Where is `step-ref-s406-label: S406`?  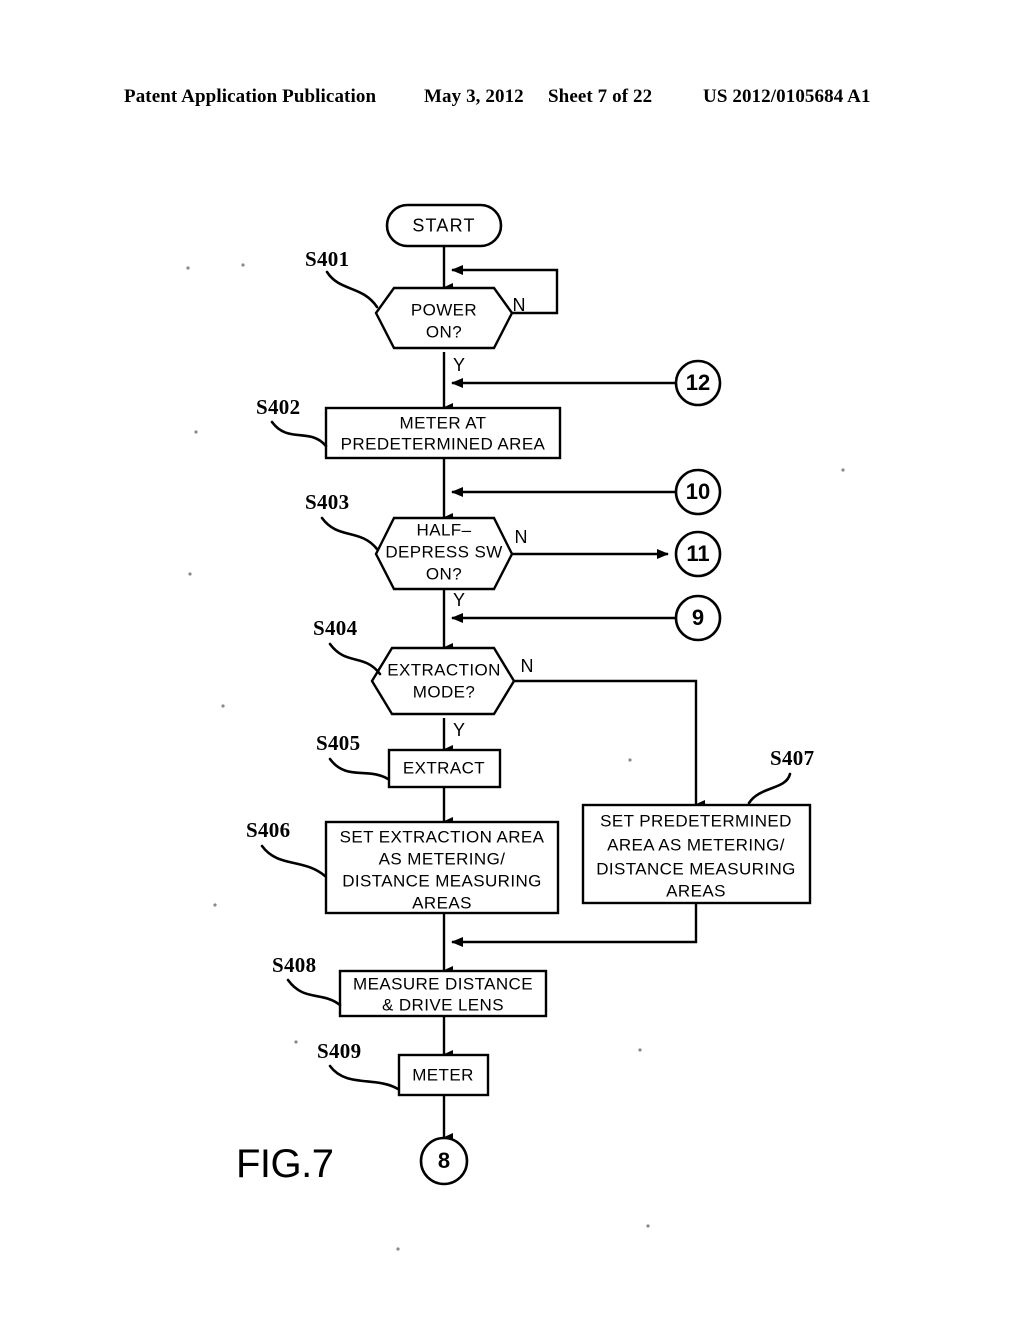
step-ref-s406-label: S406 is located at coordinates (268, 830).